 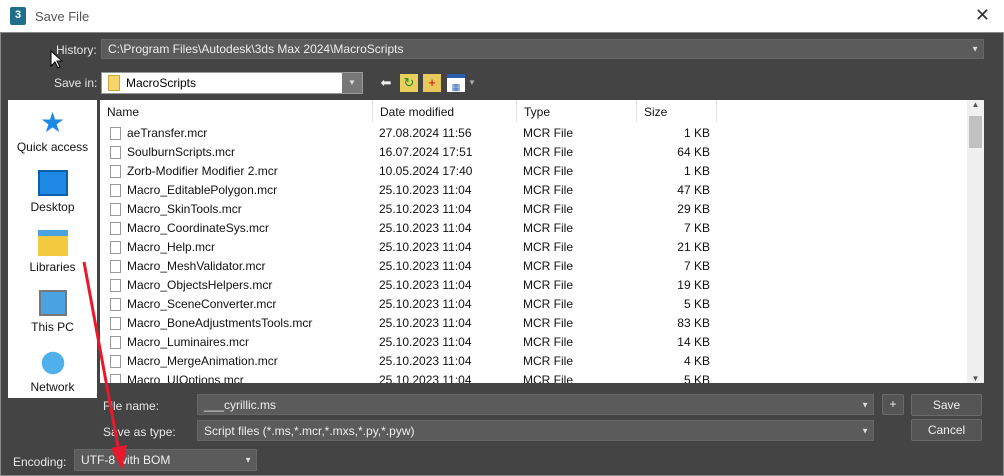 I want to click on annotation-arrow, so click(x=104, y=365).